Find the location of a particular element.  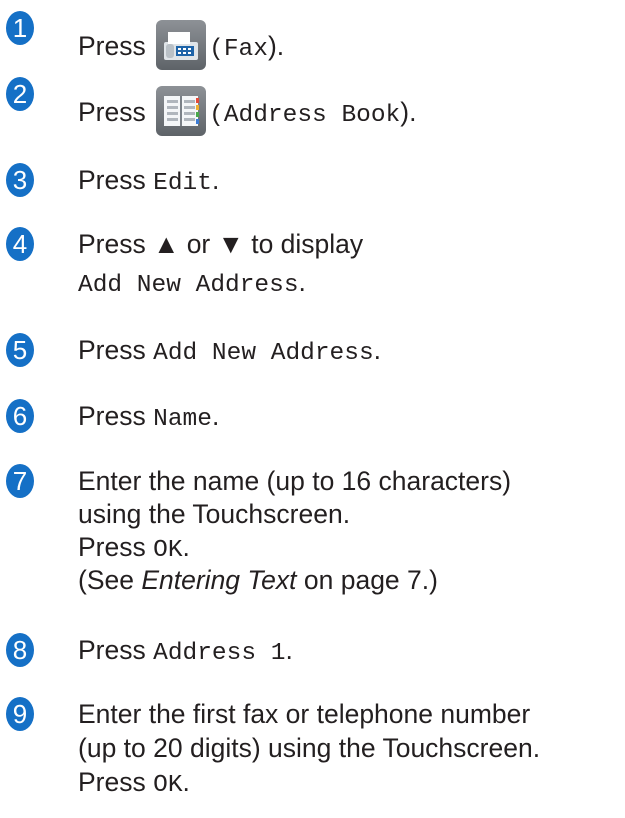

fax-icon is located at coordinates (181, 45).